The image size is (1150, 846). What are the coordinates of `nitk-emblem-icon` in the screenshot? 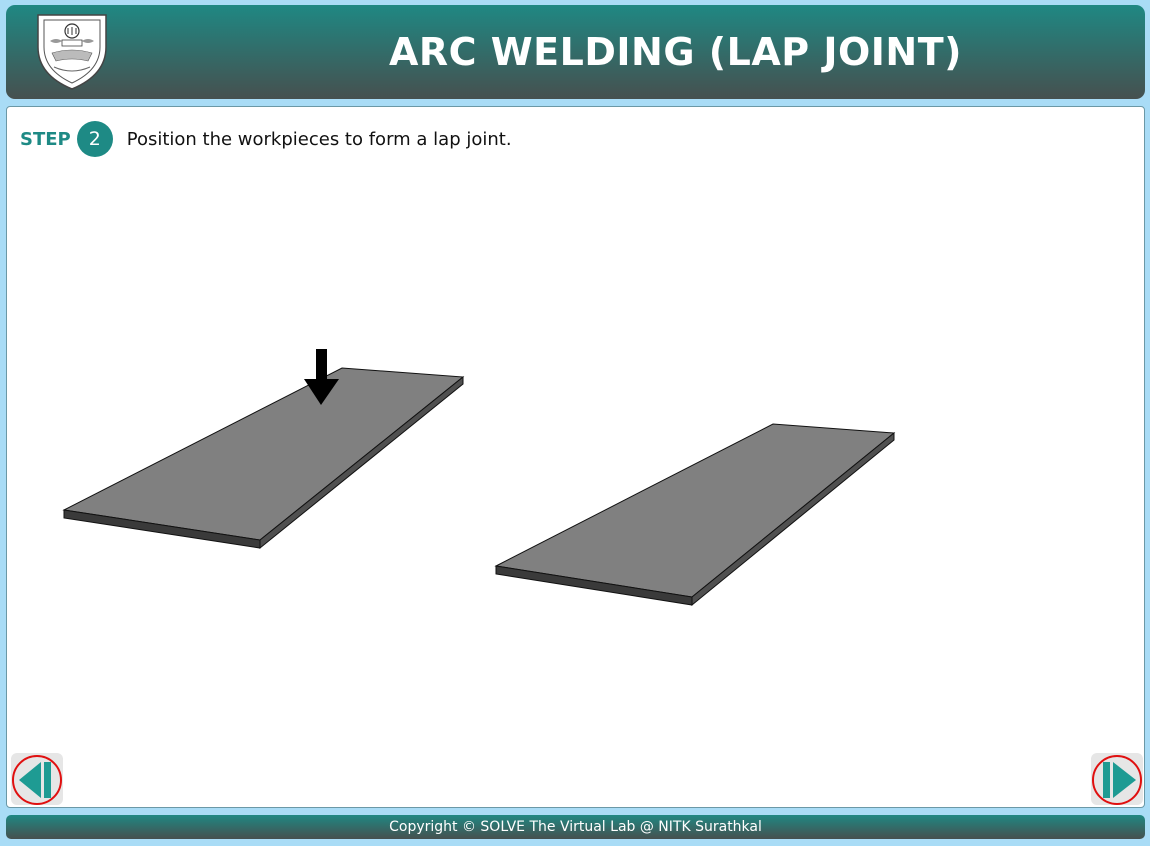 It's located at (72, 52).